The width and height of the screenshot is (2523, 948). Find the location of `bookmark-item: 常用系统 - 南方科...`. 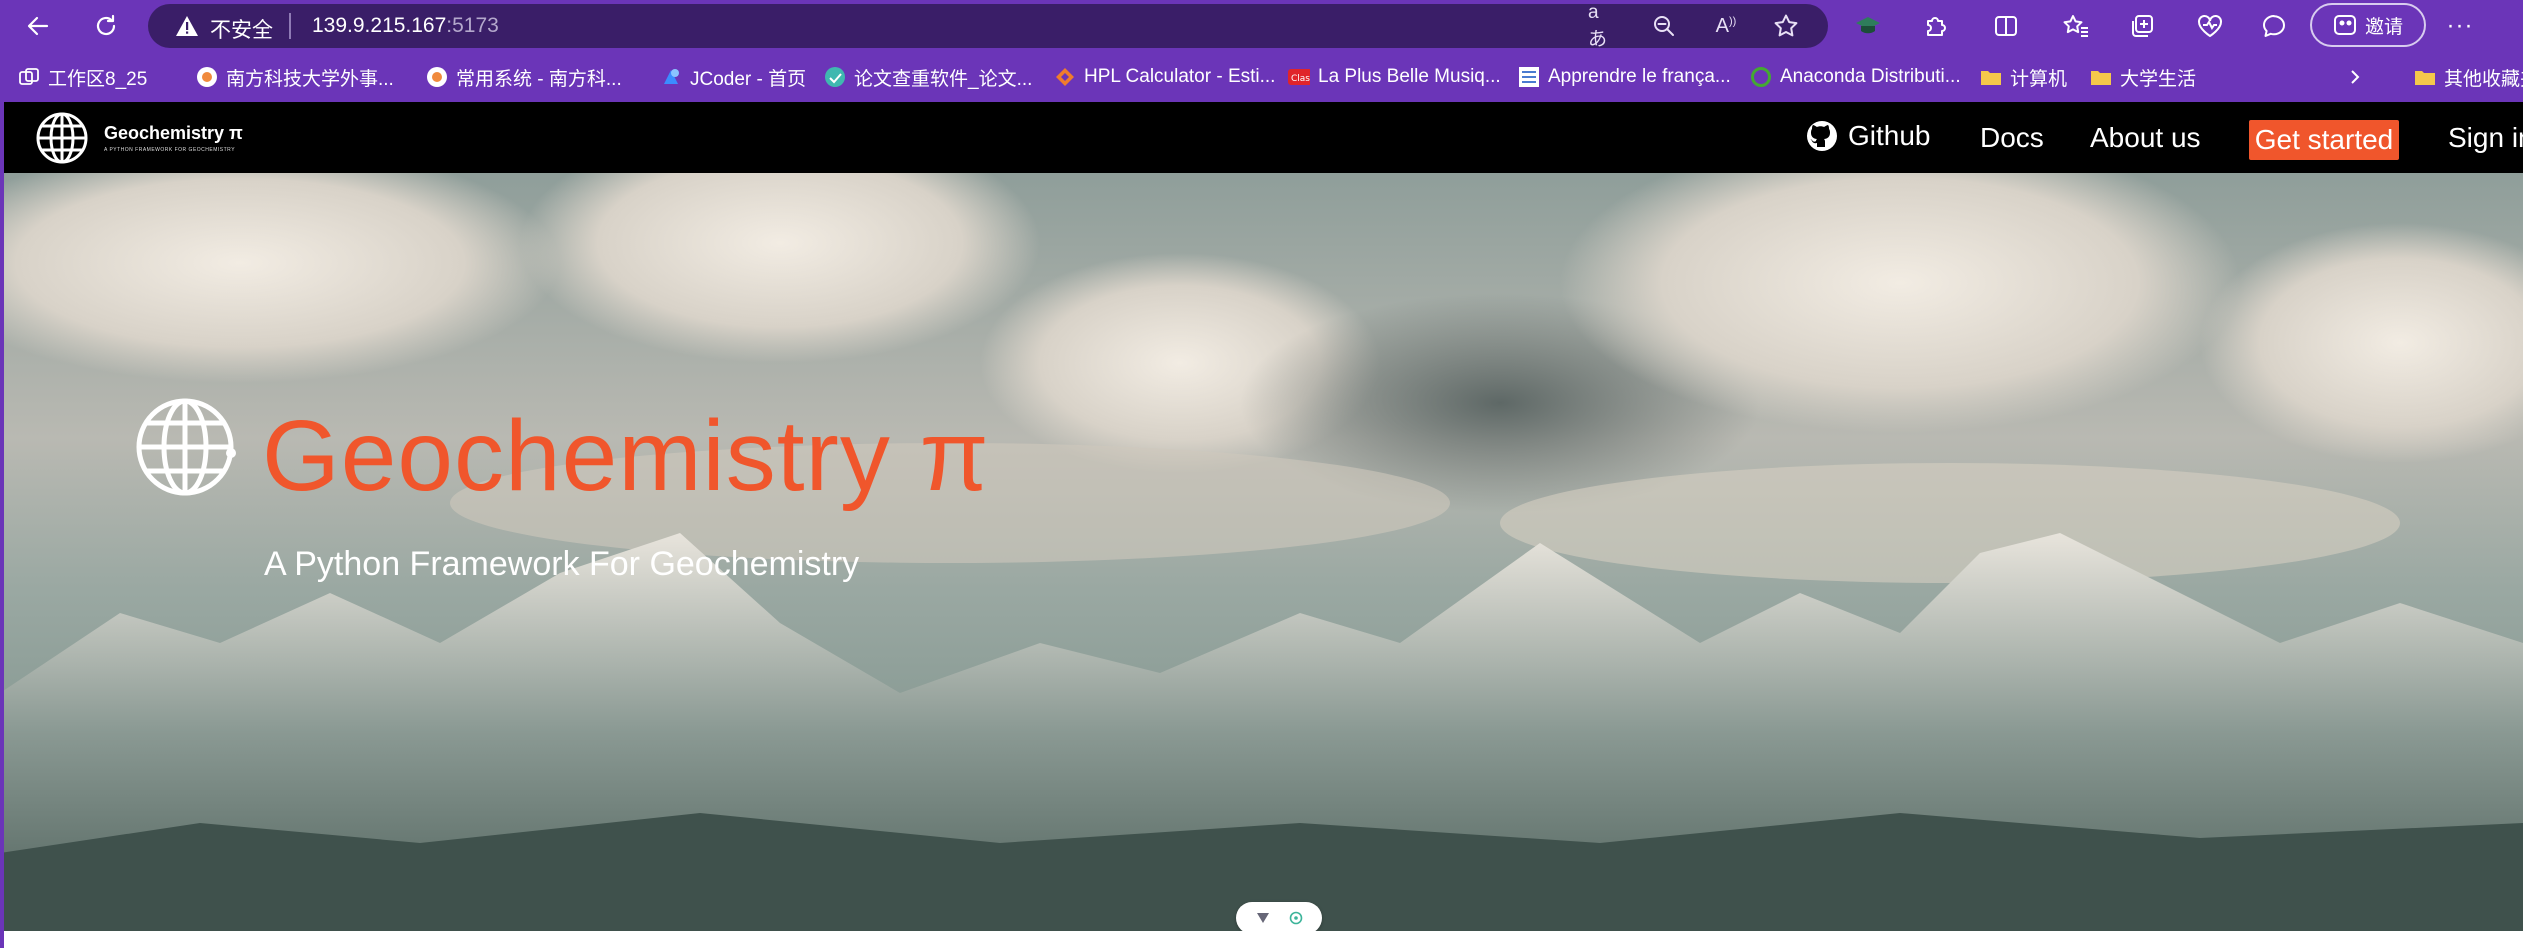

bookmark-item: 常用系统 - 南方科... is located at coordinates (524, 77).